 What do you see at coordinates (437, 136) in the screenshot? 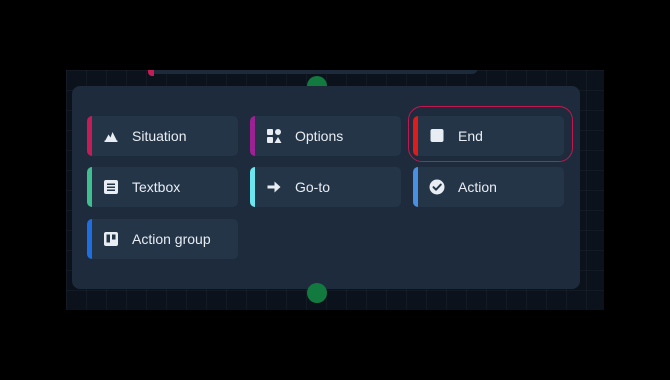
I see `end-icon` at bounding box center [437, 136].